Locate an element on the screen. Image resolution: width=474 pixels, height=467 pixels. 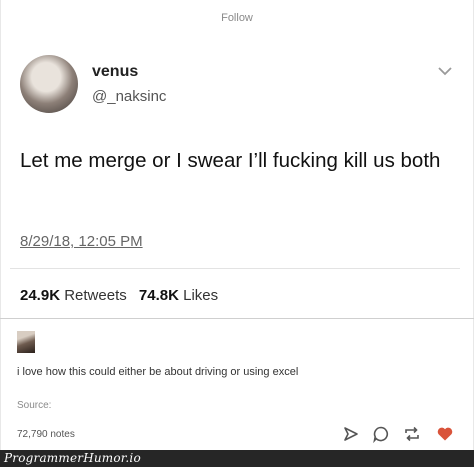
display-name: venus is located at coordinates (115, 72).